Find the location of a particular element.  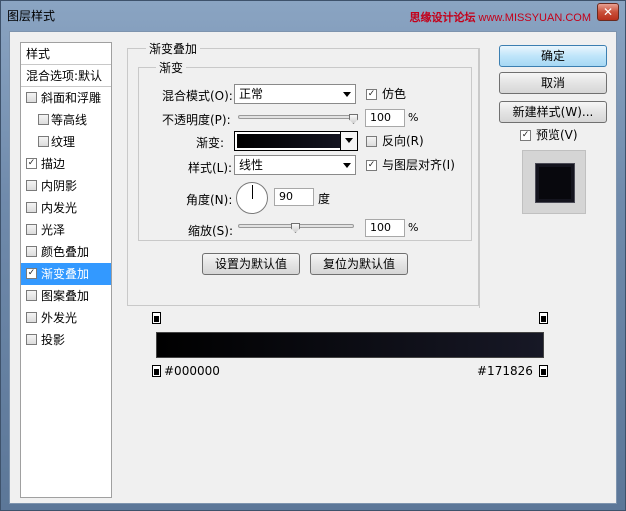

preview-label: 预览(V) is located at coordinates (557, 135).